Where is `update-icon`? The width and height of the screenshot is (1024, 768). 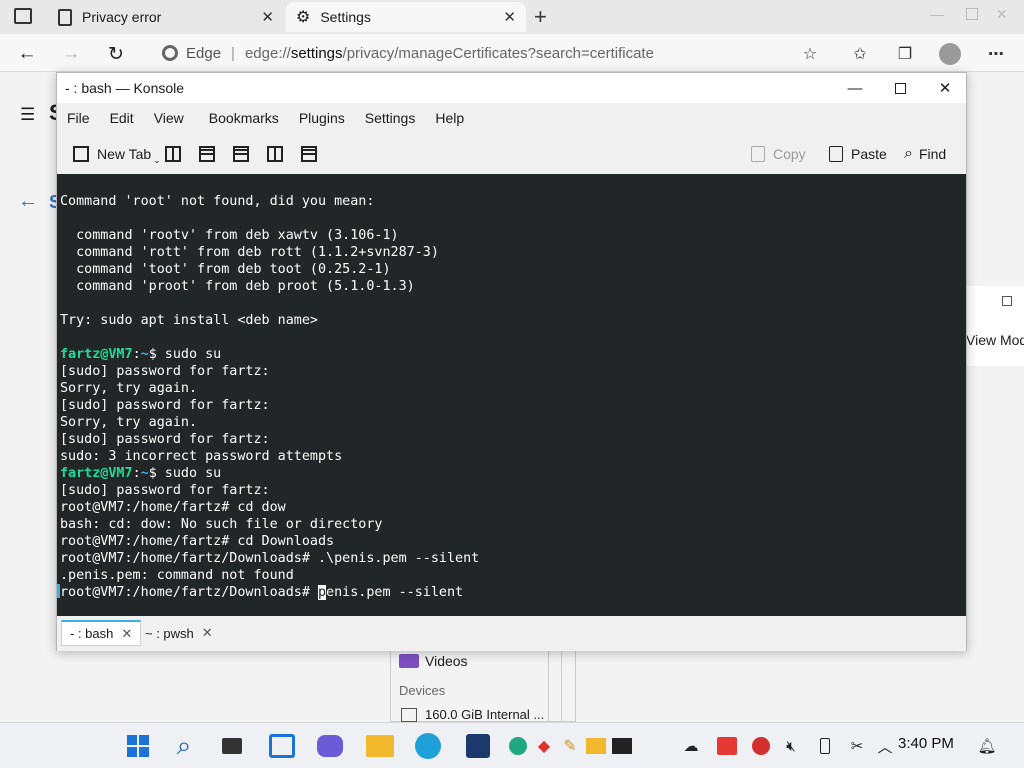
update-icon is located at coordinates (761, 746).